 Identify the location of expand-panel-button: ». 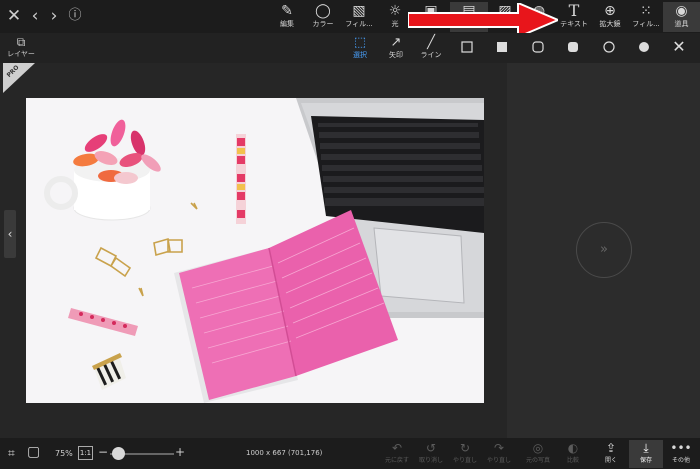
(604, 250).